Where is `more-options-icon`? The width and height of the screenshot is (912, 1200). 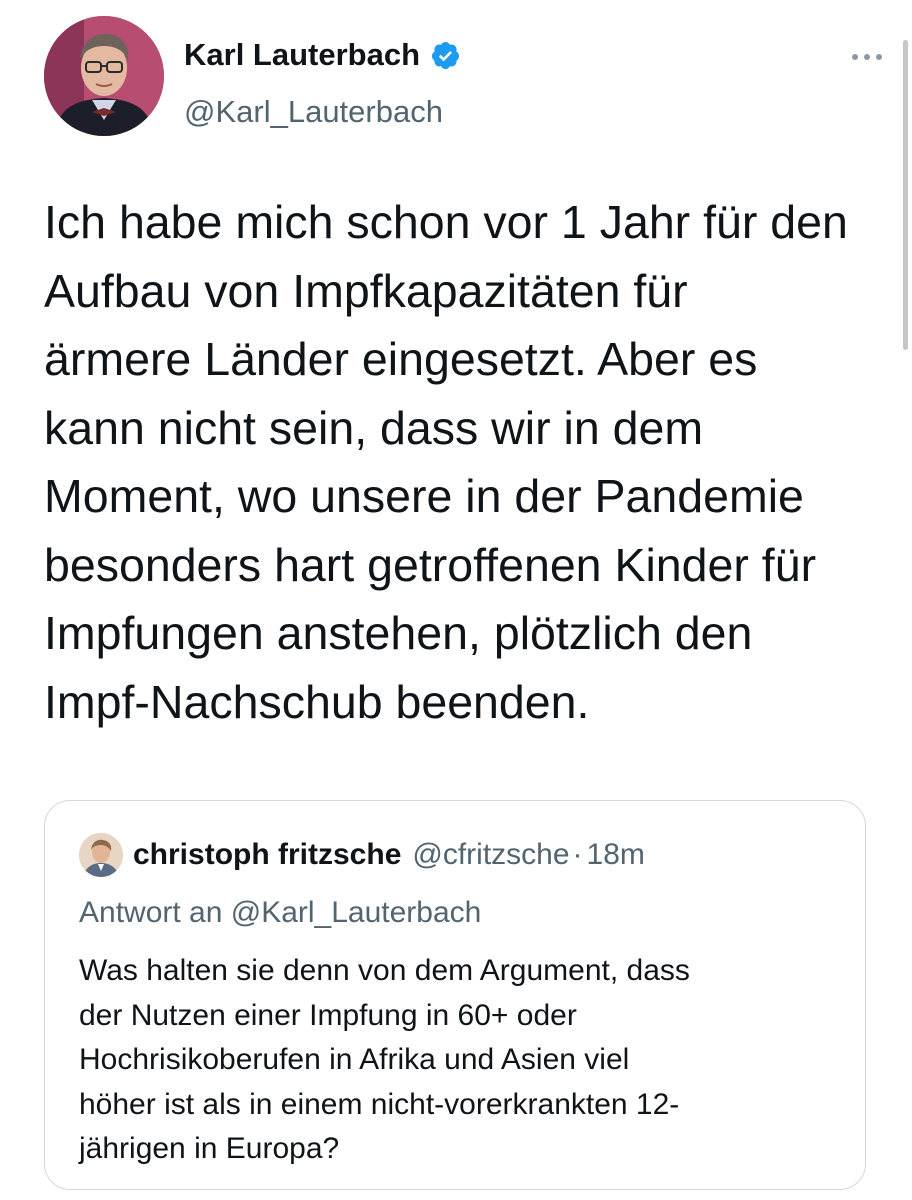
more-options-icon is located at coordinates (867, 57).